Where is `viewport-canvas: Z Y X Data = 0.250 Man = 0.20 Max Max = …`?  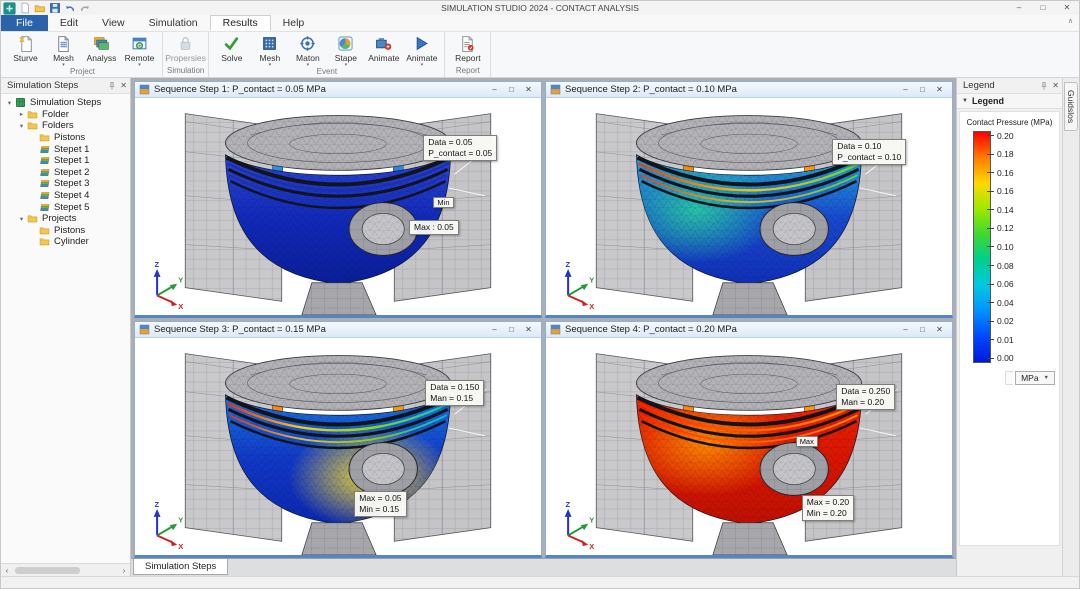 viewport-canvas: Z Y X Data = 0.250 Man = 0.20 Max Max = … is located at coordinates (749, 446).